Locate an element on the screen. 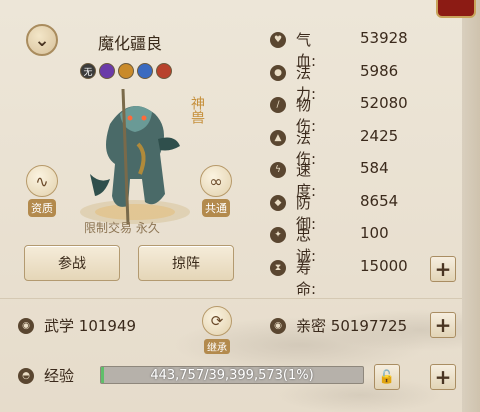 This screenshot has width=480, height=412. add-intimacy-button: + is located at coordinates (443, 325).